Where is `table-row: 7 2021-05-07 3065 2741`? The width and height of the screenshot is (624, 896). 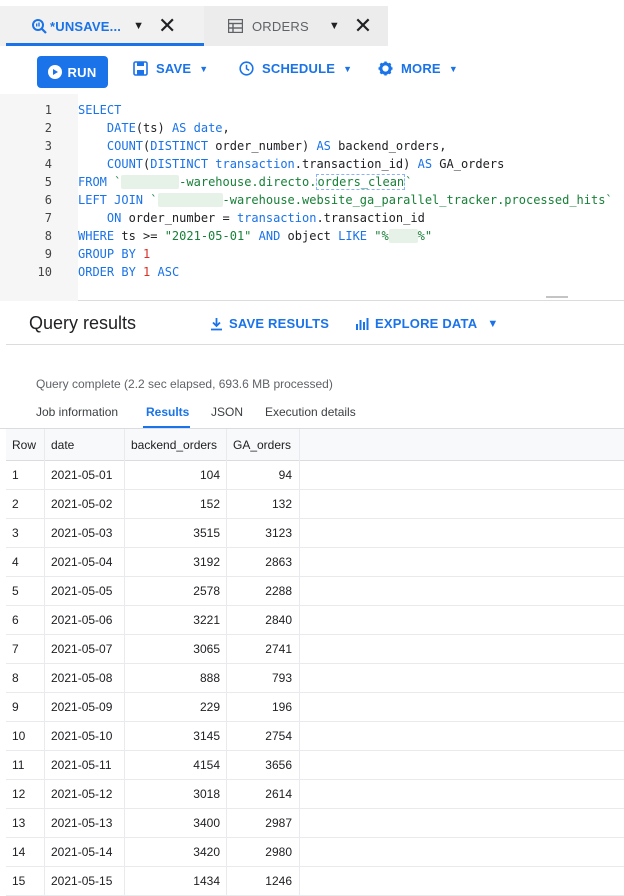
table-row: 7 2021-05-07 3065 2741 is located at coordinates (315, 649).